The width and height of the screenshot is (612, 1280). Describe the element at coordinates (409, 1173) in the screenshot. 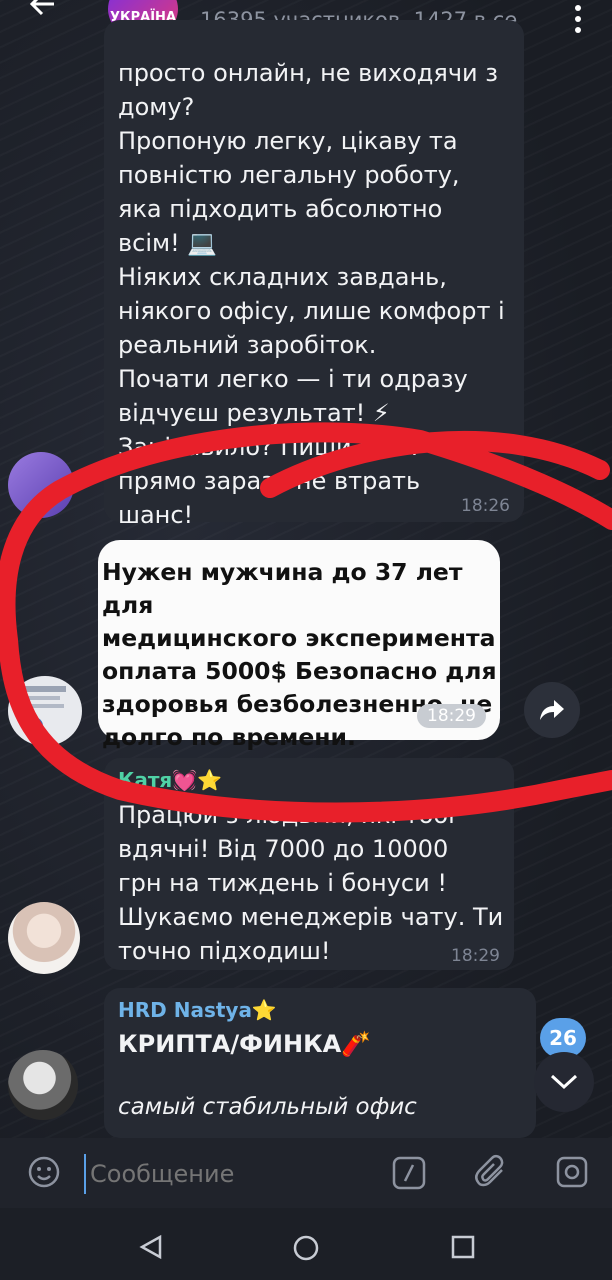

I see `command-icon` at that location.